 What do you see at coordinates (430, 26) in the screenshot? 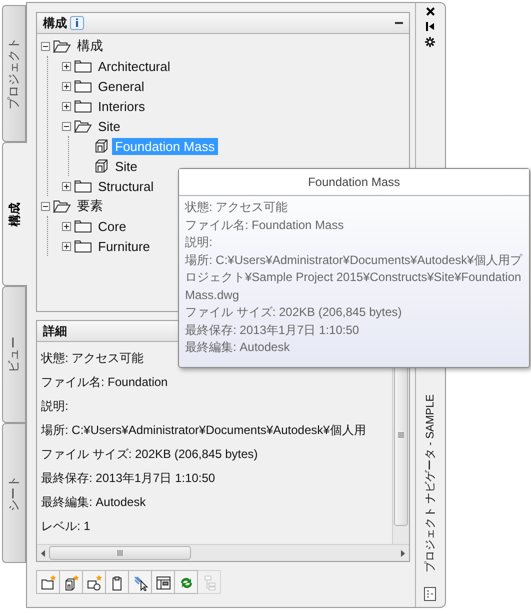
I see `pin-icon` at bounding box center [430, 26].